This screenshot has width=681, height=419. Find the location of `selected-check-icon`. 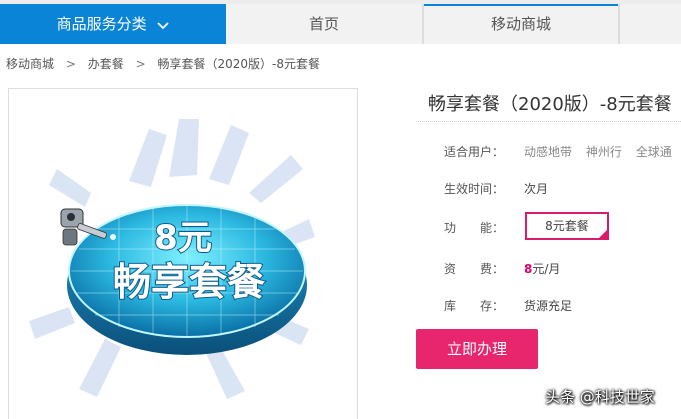

selected-check-icon is located at coordinates (603, 234).